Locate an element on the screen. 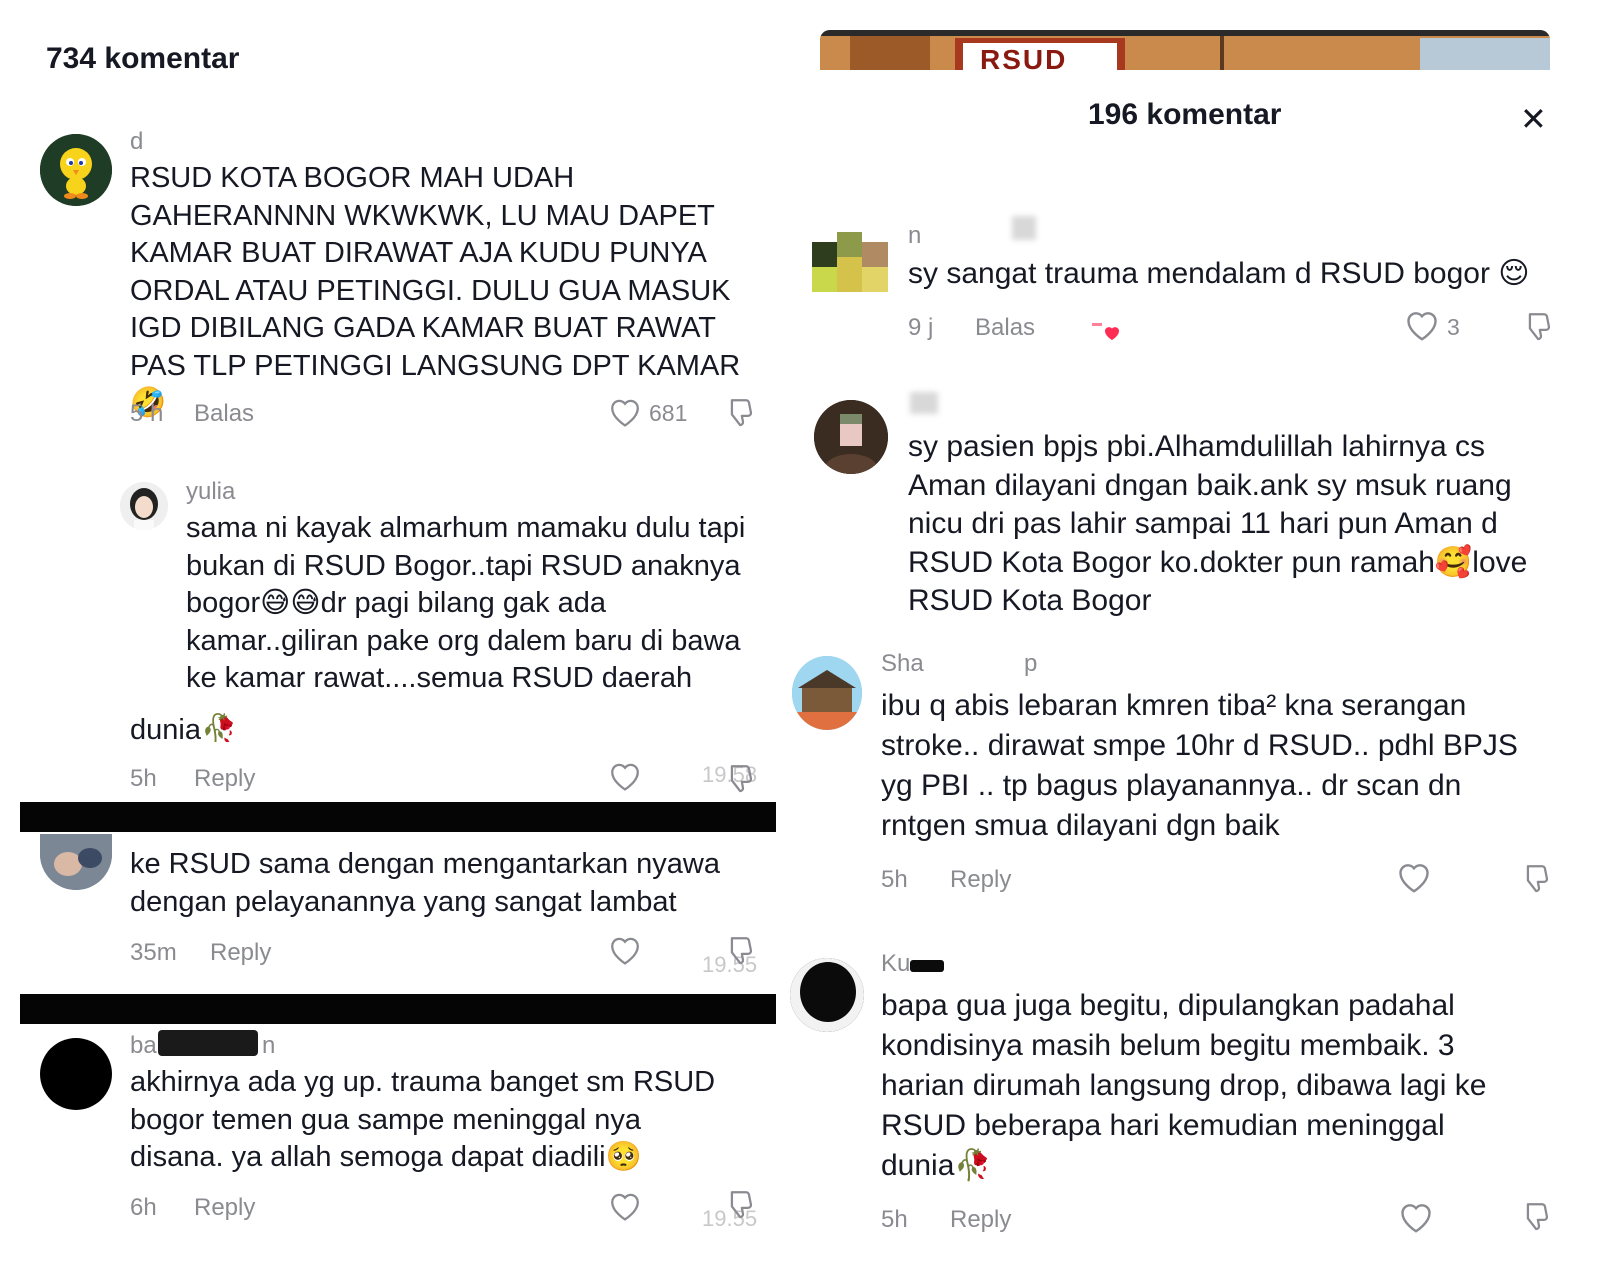  comment-username-end: n is located at coordinates (268, 1046).